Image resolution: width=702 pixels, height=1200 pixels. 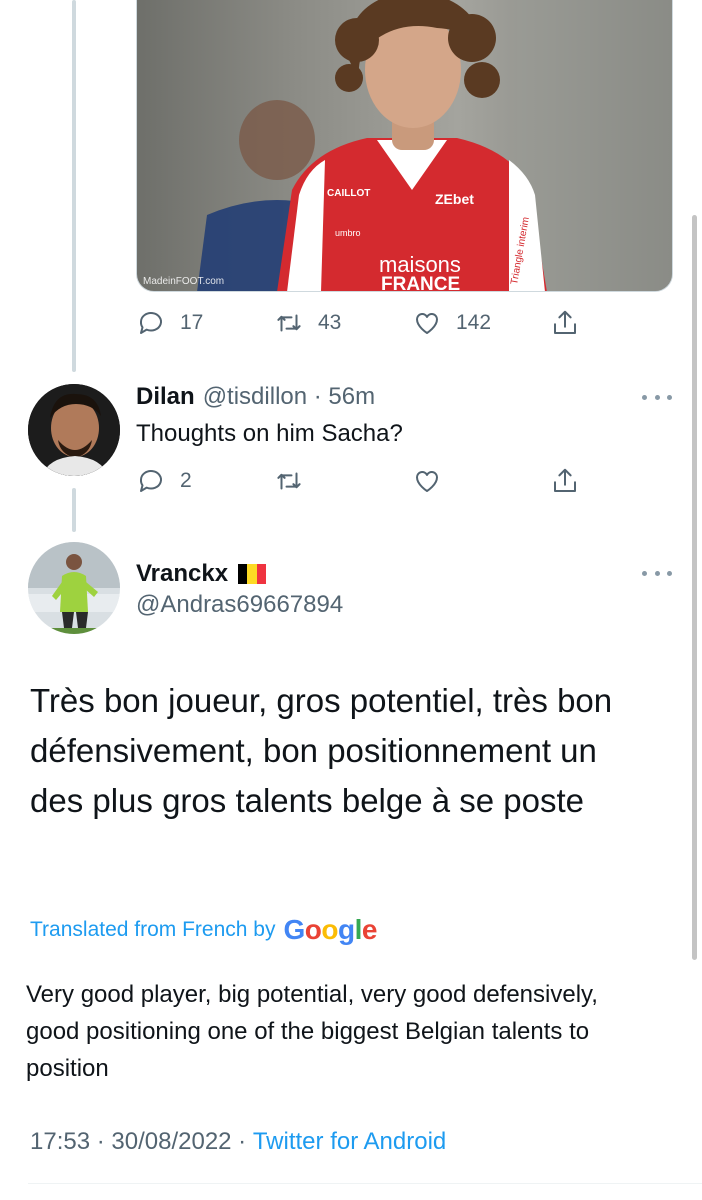 I want to click on main-author-name: Vranckx, so click(x=182, y=574).